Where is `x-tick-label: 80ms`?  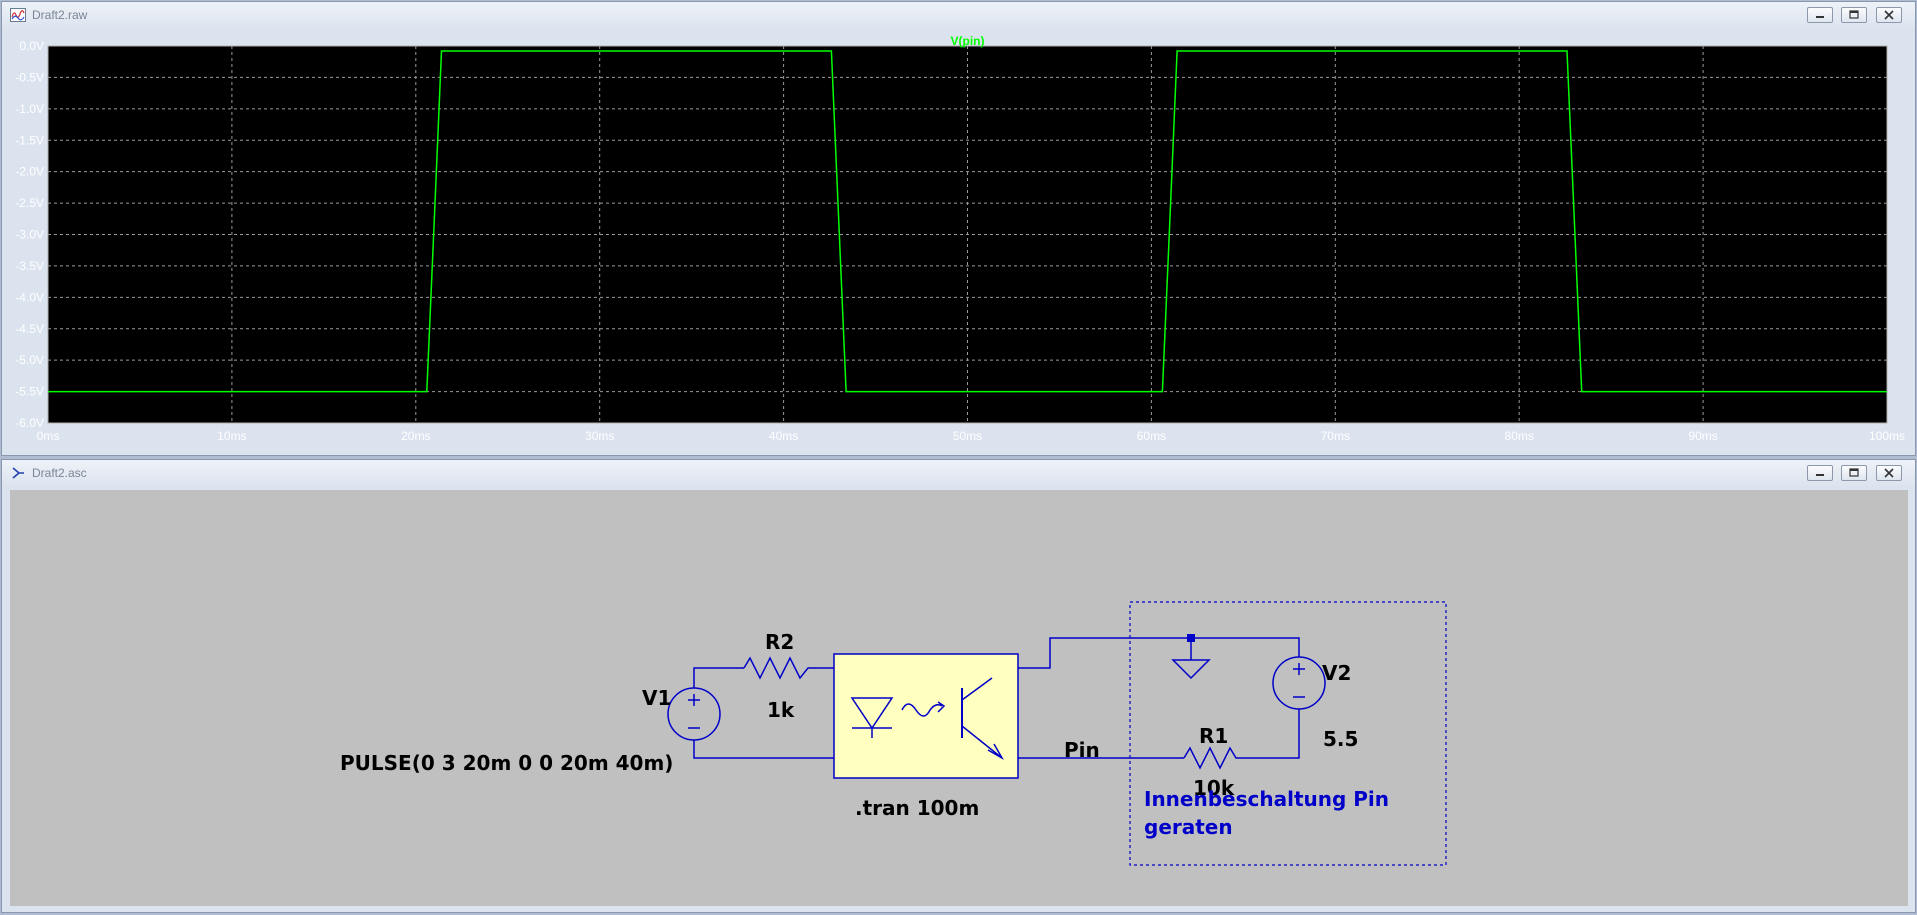 x-tick-label: 80ms is located at coordinates (1519, 436).